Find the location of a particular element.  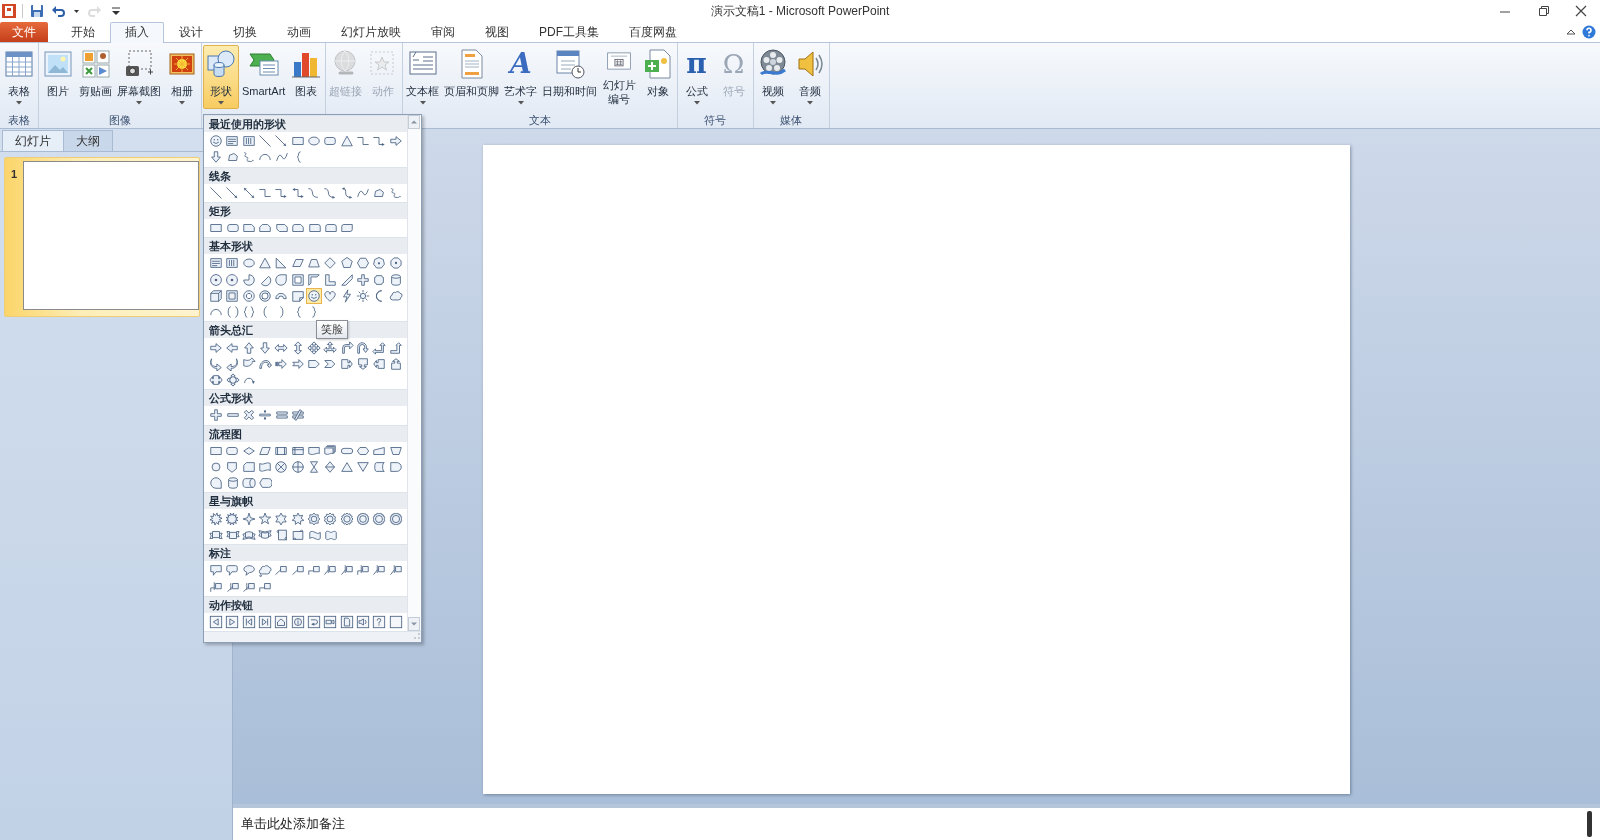

wordart-letter-icon: A is located at coordinates (520, 64).